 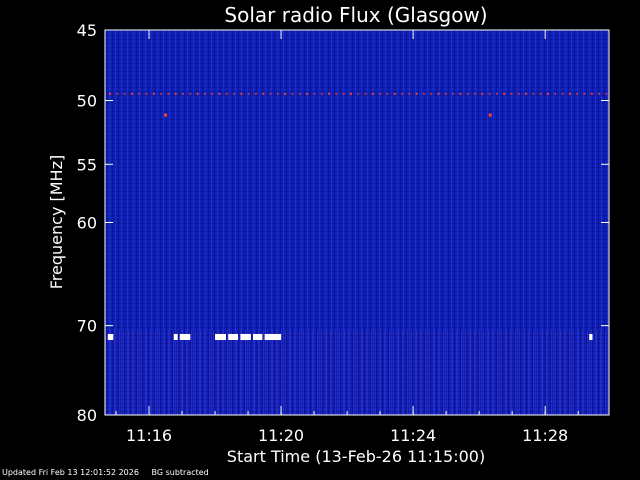 What do you see at coordinates (355, 15) in the screenshot?
I see `chart-title: Solar radio Flux (Glasgow)` at bounding box center [355, 15].